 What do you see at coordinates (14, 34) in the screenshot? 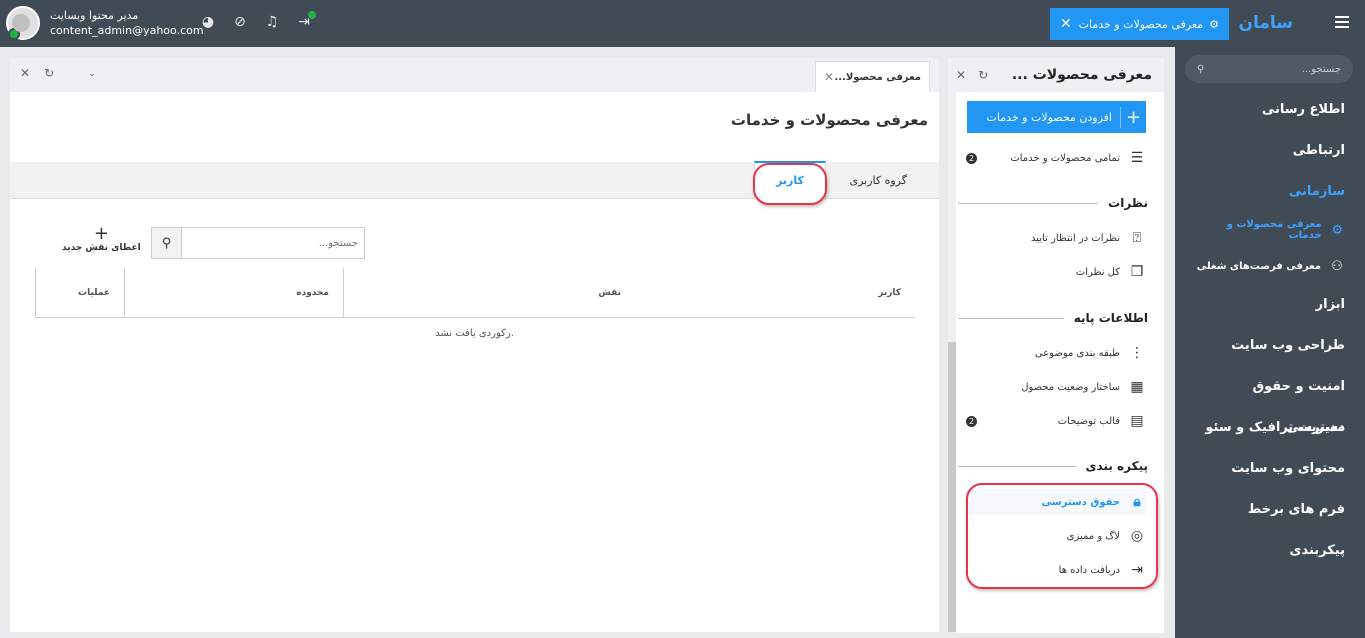
I see `online-status-dot` at bounding box center [14, 34].